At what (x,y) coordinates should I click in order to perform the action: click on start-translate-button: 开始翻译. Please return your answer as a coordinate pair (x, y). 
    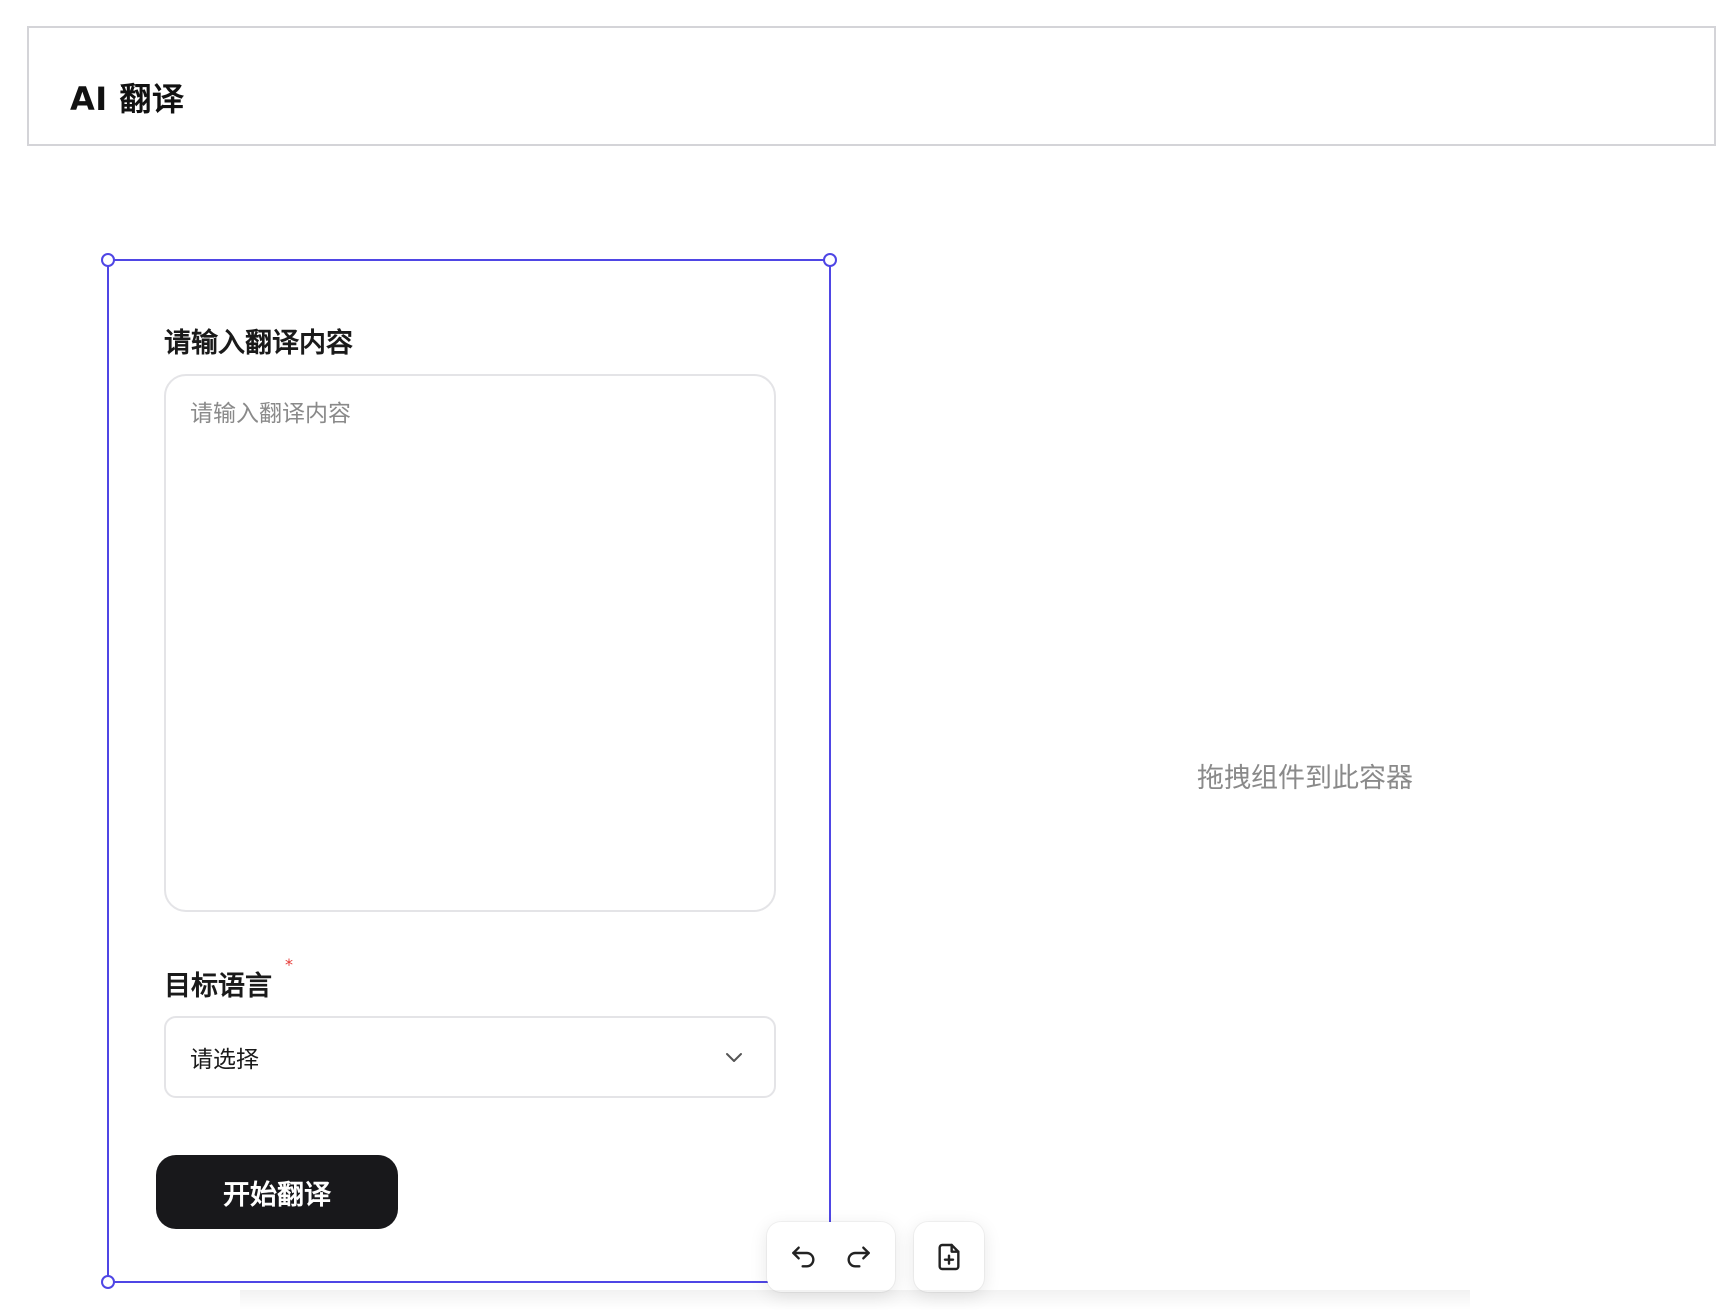
    Looking at the image, I should click on (277, 1192).